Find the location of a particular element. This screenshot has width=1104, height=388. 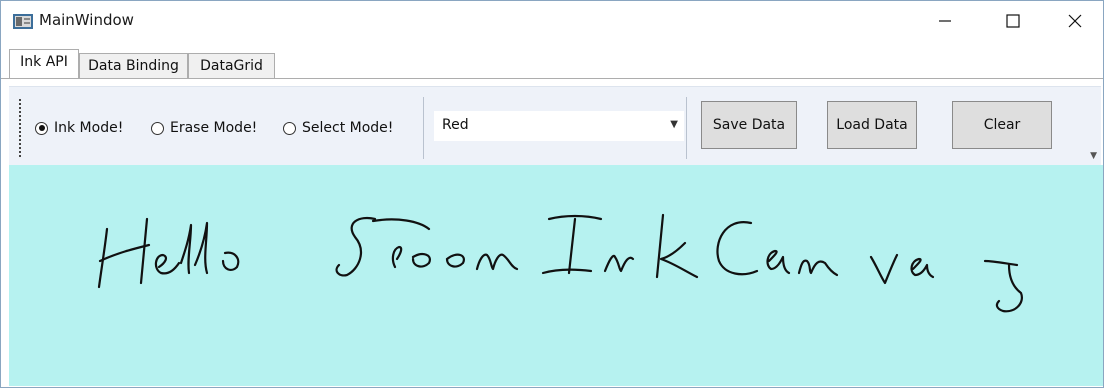

ink-mode-radio: Ink Mode! is located at coordinates (79, 128).